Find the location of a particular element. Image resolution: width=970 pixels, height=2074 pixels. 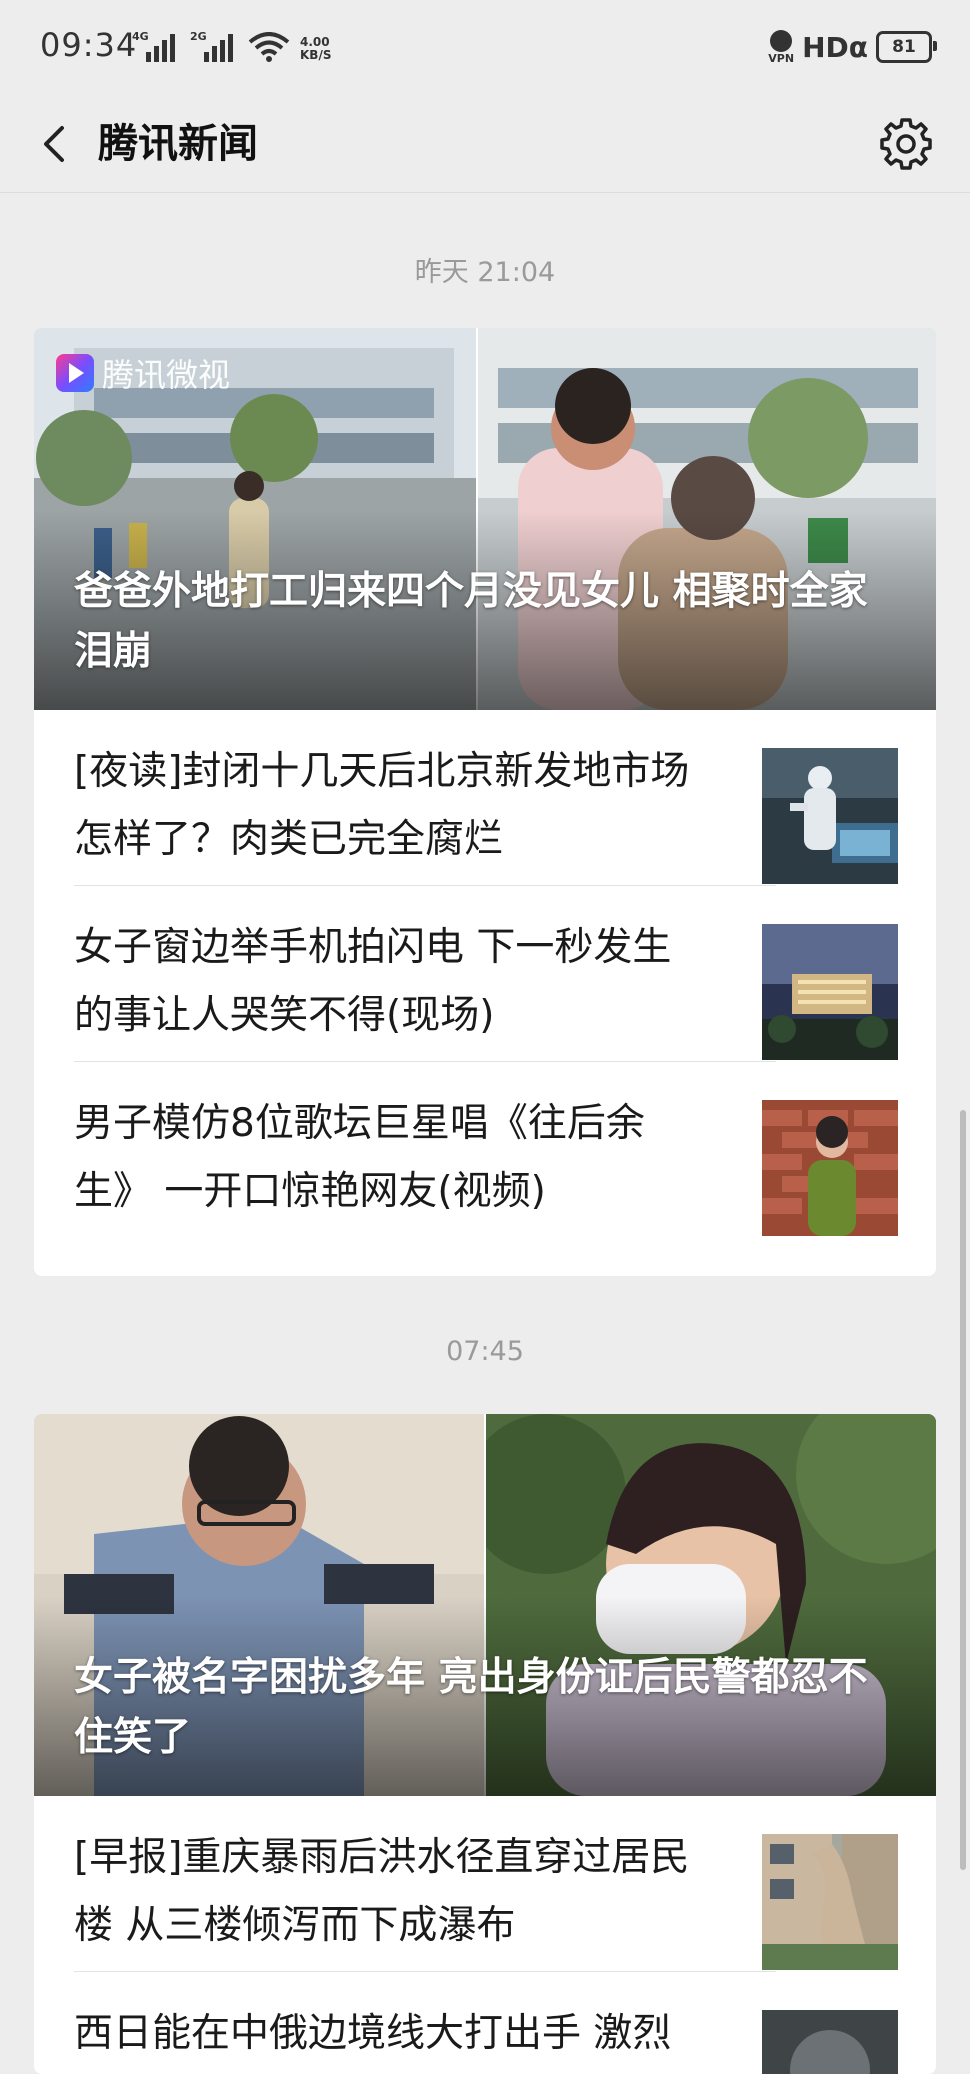

net-speed: 4.00 KB/S is located at coordinates (316, 48).